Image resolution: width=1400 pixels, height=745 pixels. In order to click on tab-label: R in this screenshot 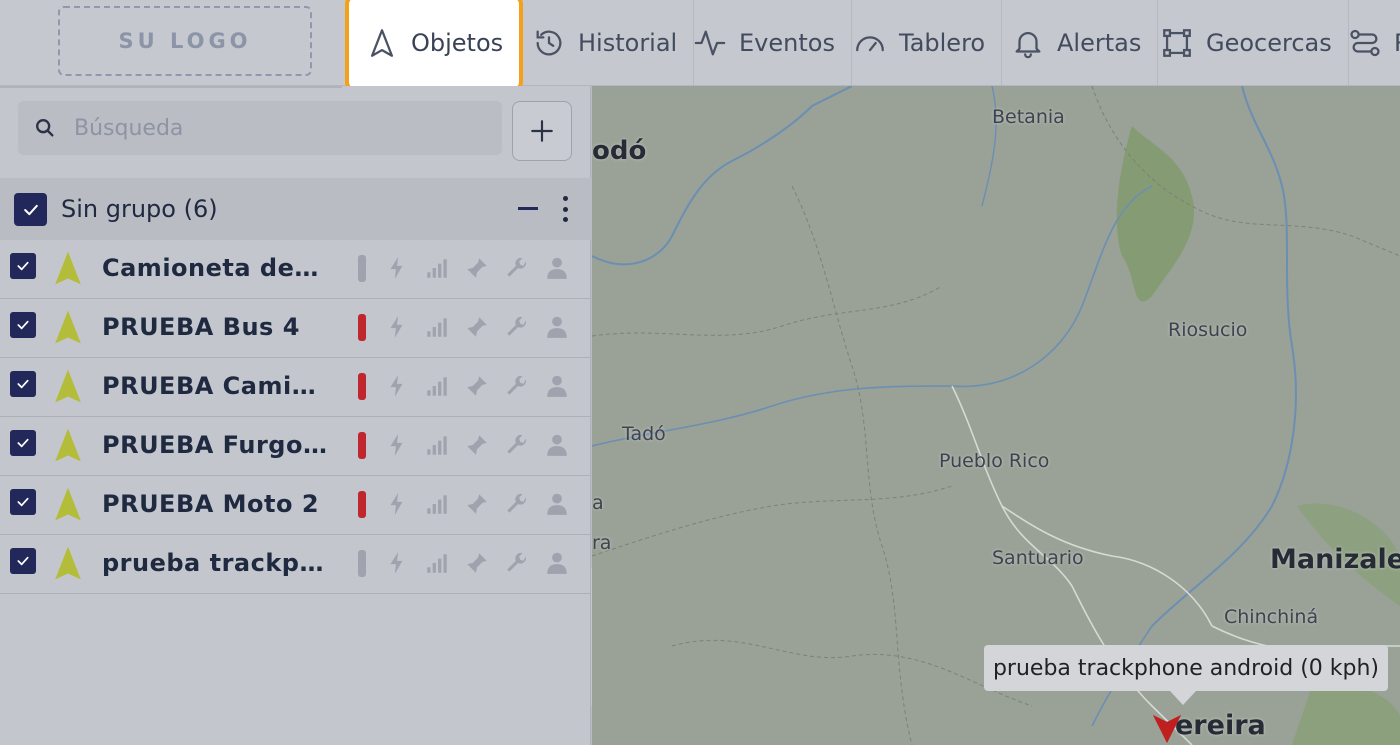, I will do `click(1397, 43)`.